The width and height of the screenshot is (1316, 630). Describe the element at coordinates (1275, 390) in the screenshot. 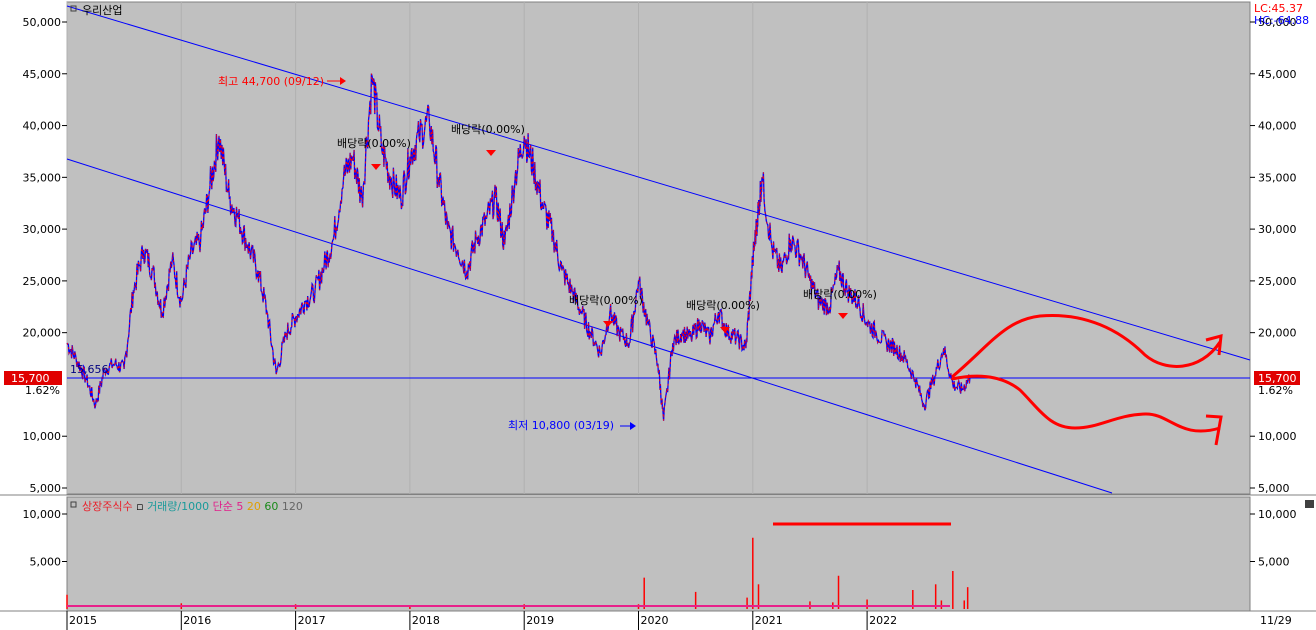

I see `current-change-right: 1.62%` at that location.